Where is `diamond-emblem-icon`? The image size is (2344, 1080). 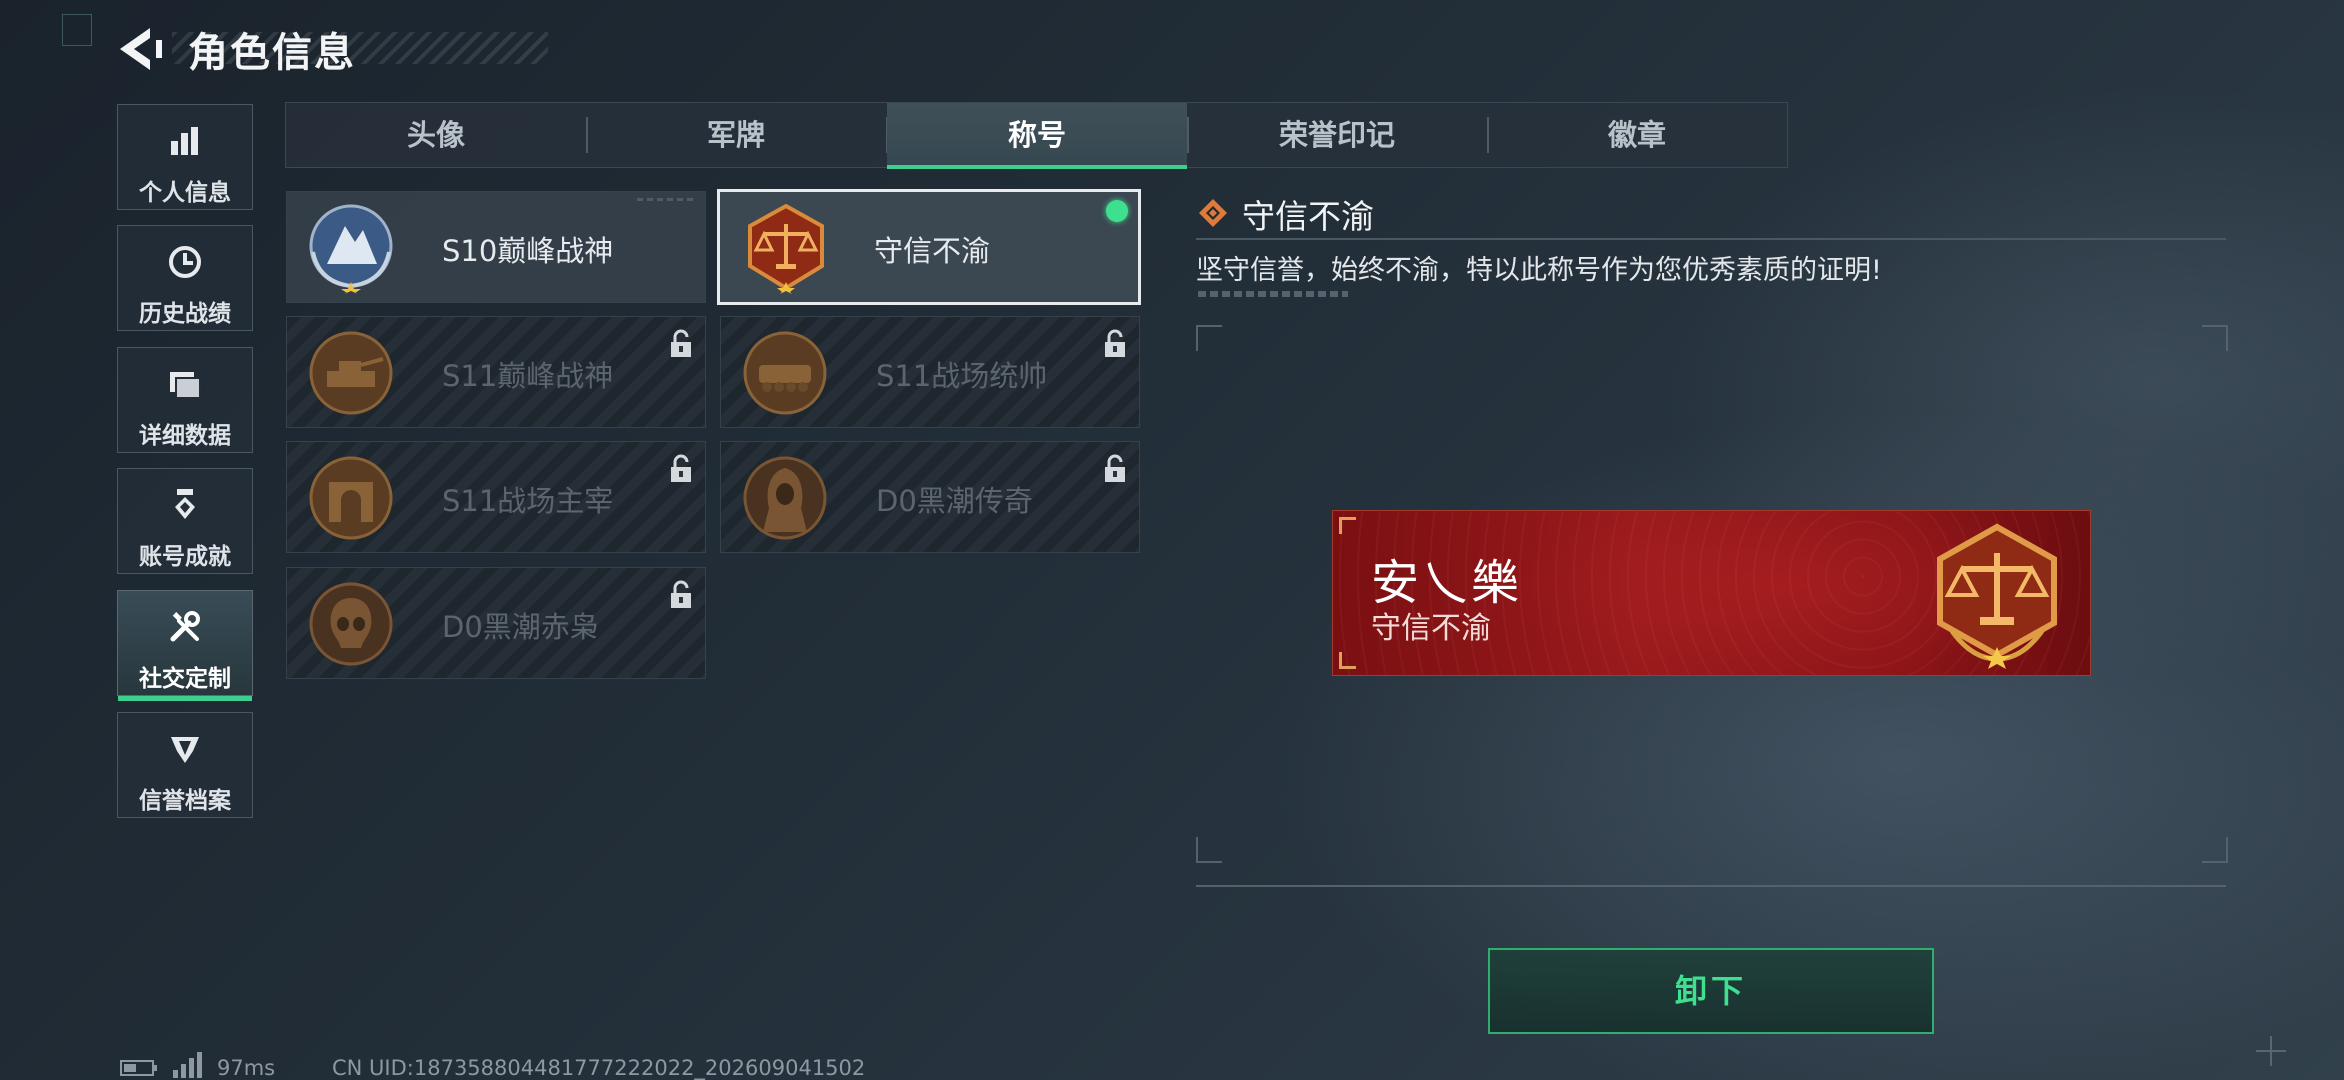
diamond-emblem-icon is located at coordinates (1213, 213).